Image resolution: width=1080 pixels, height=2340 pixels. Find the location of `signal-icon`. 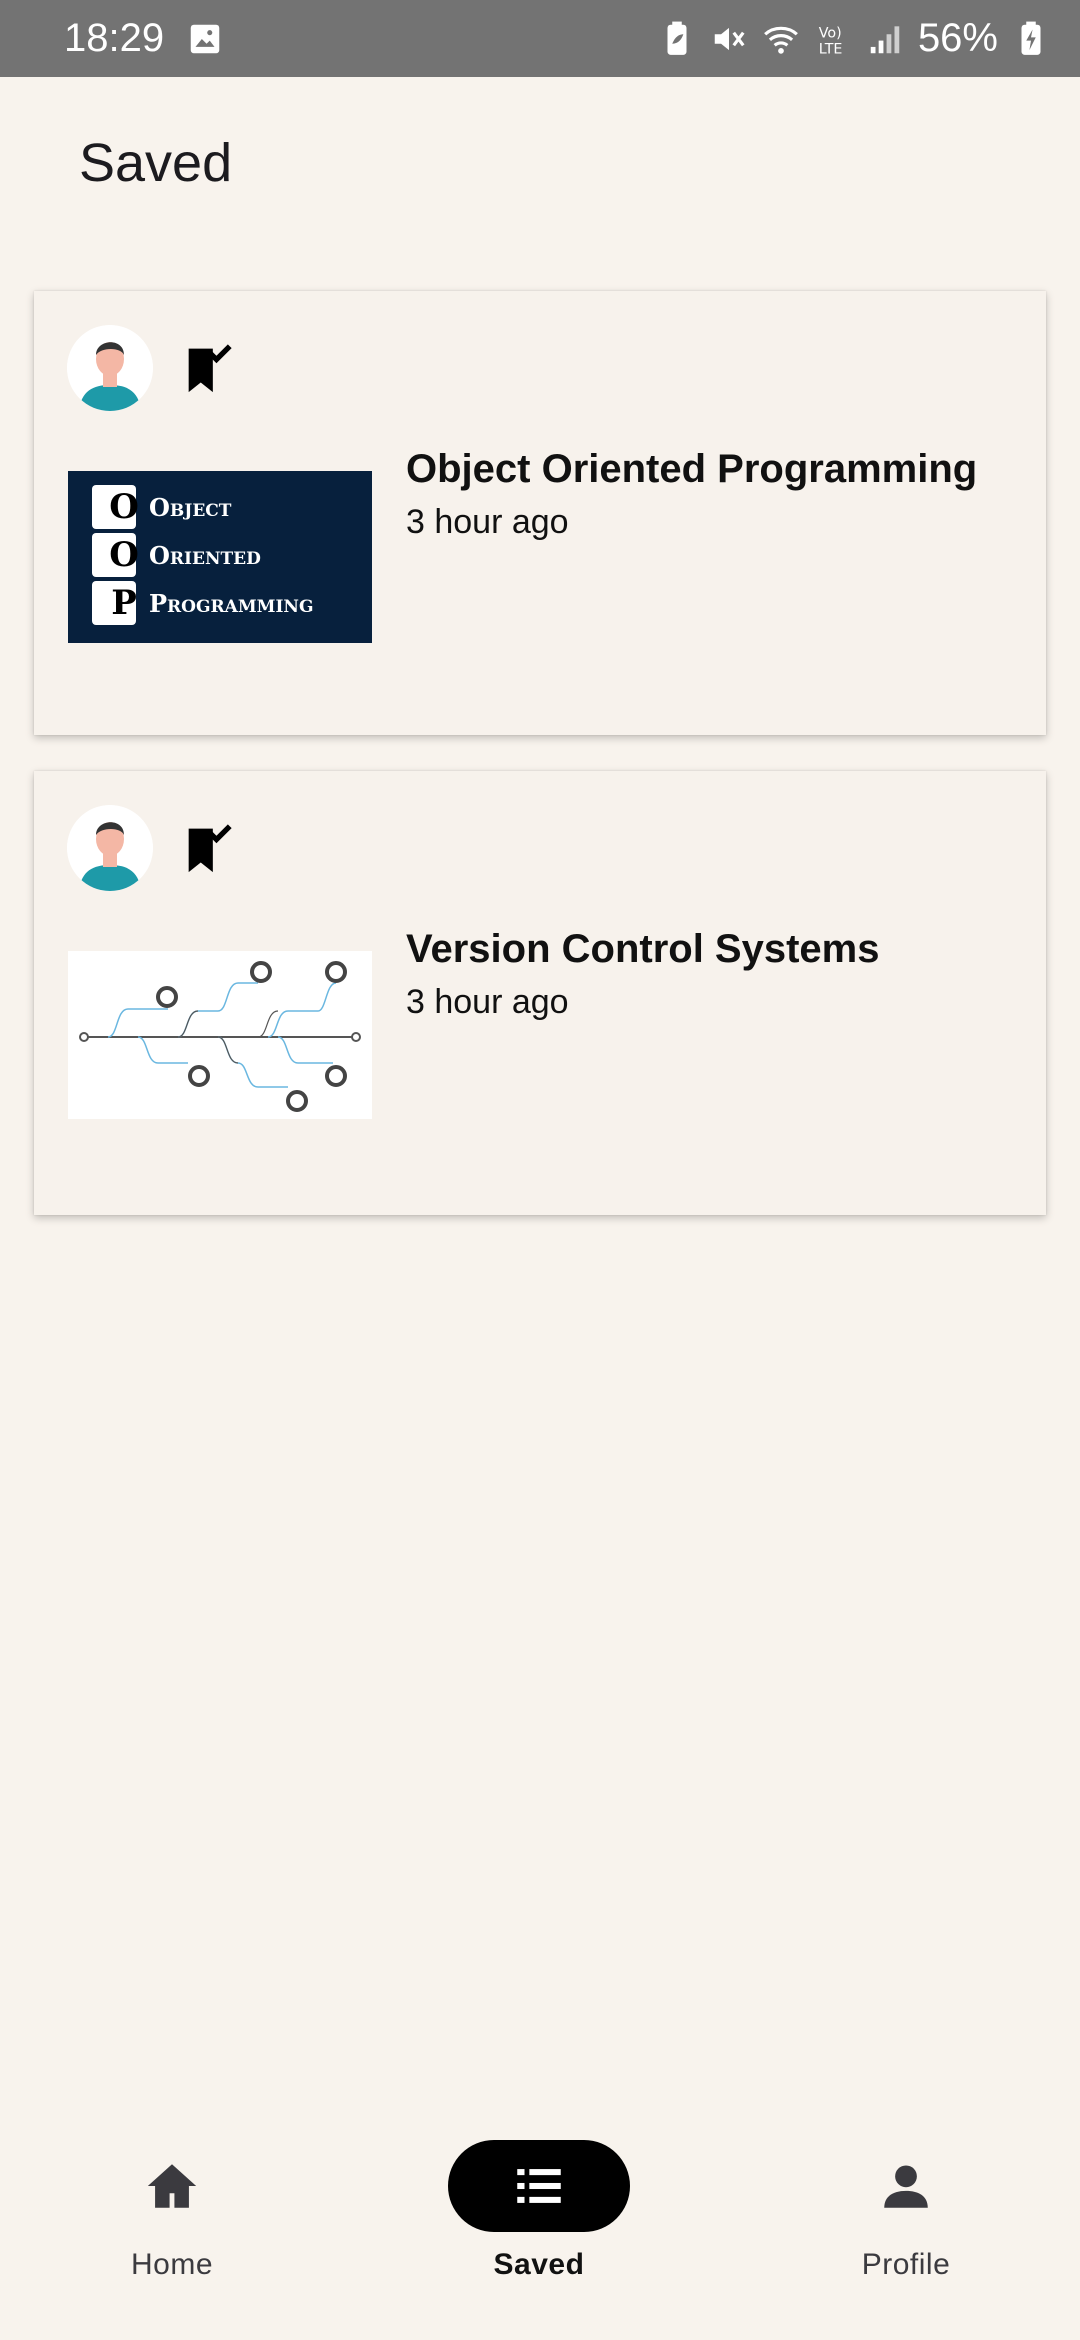

signal-icon is located at coordinates (885, 39).